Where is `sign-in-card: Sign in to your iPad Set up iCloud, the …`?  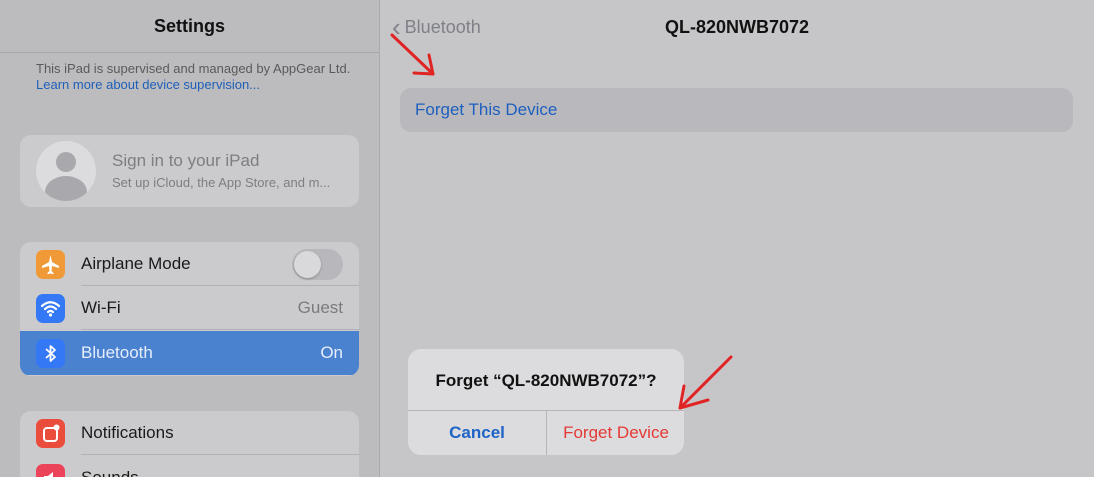 sign-in-card: Sign in to your iPad Set up iCloud, the … is located at coordinates (189, 171).